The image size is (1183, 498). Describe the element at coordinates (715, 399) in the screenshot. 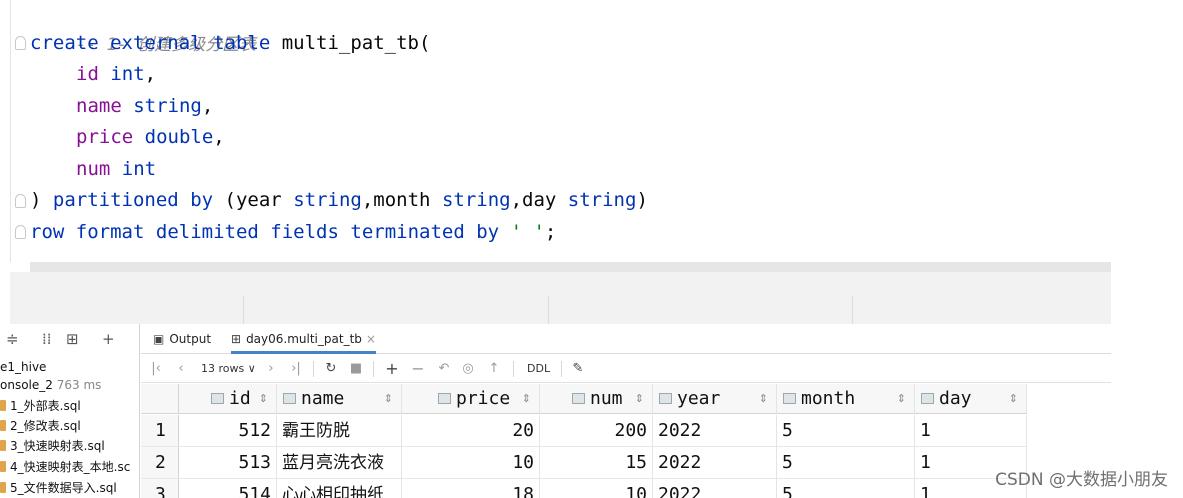

I see `column-header-year: year ⇕` at that location.